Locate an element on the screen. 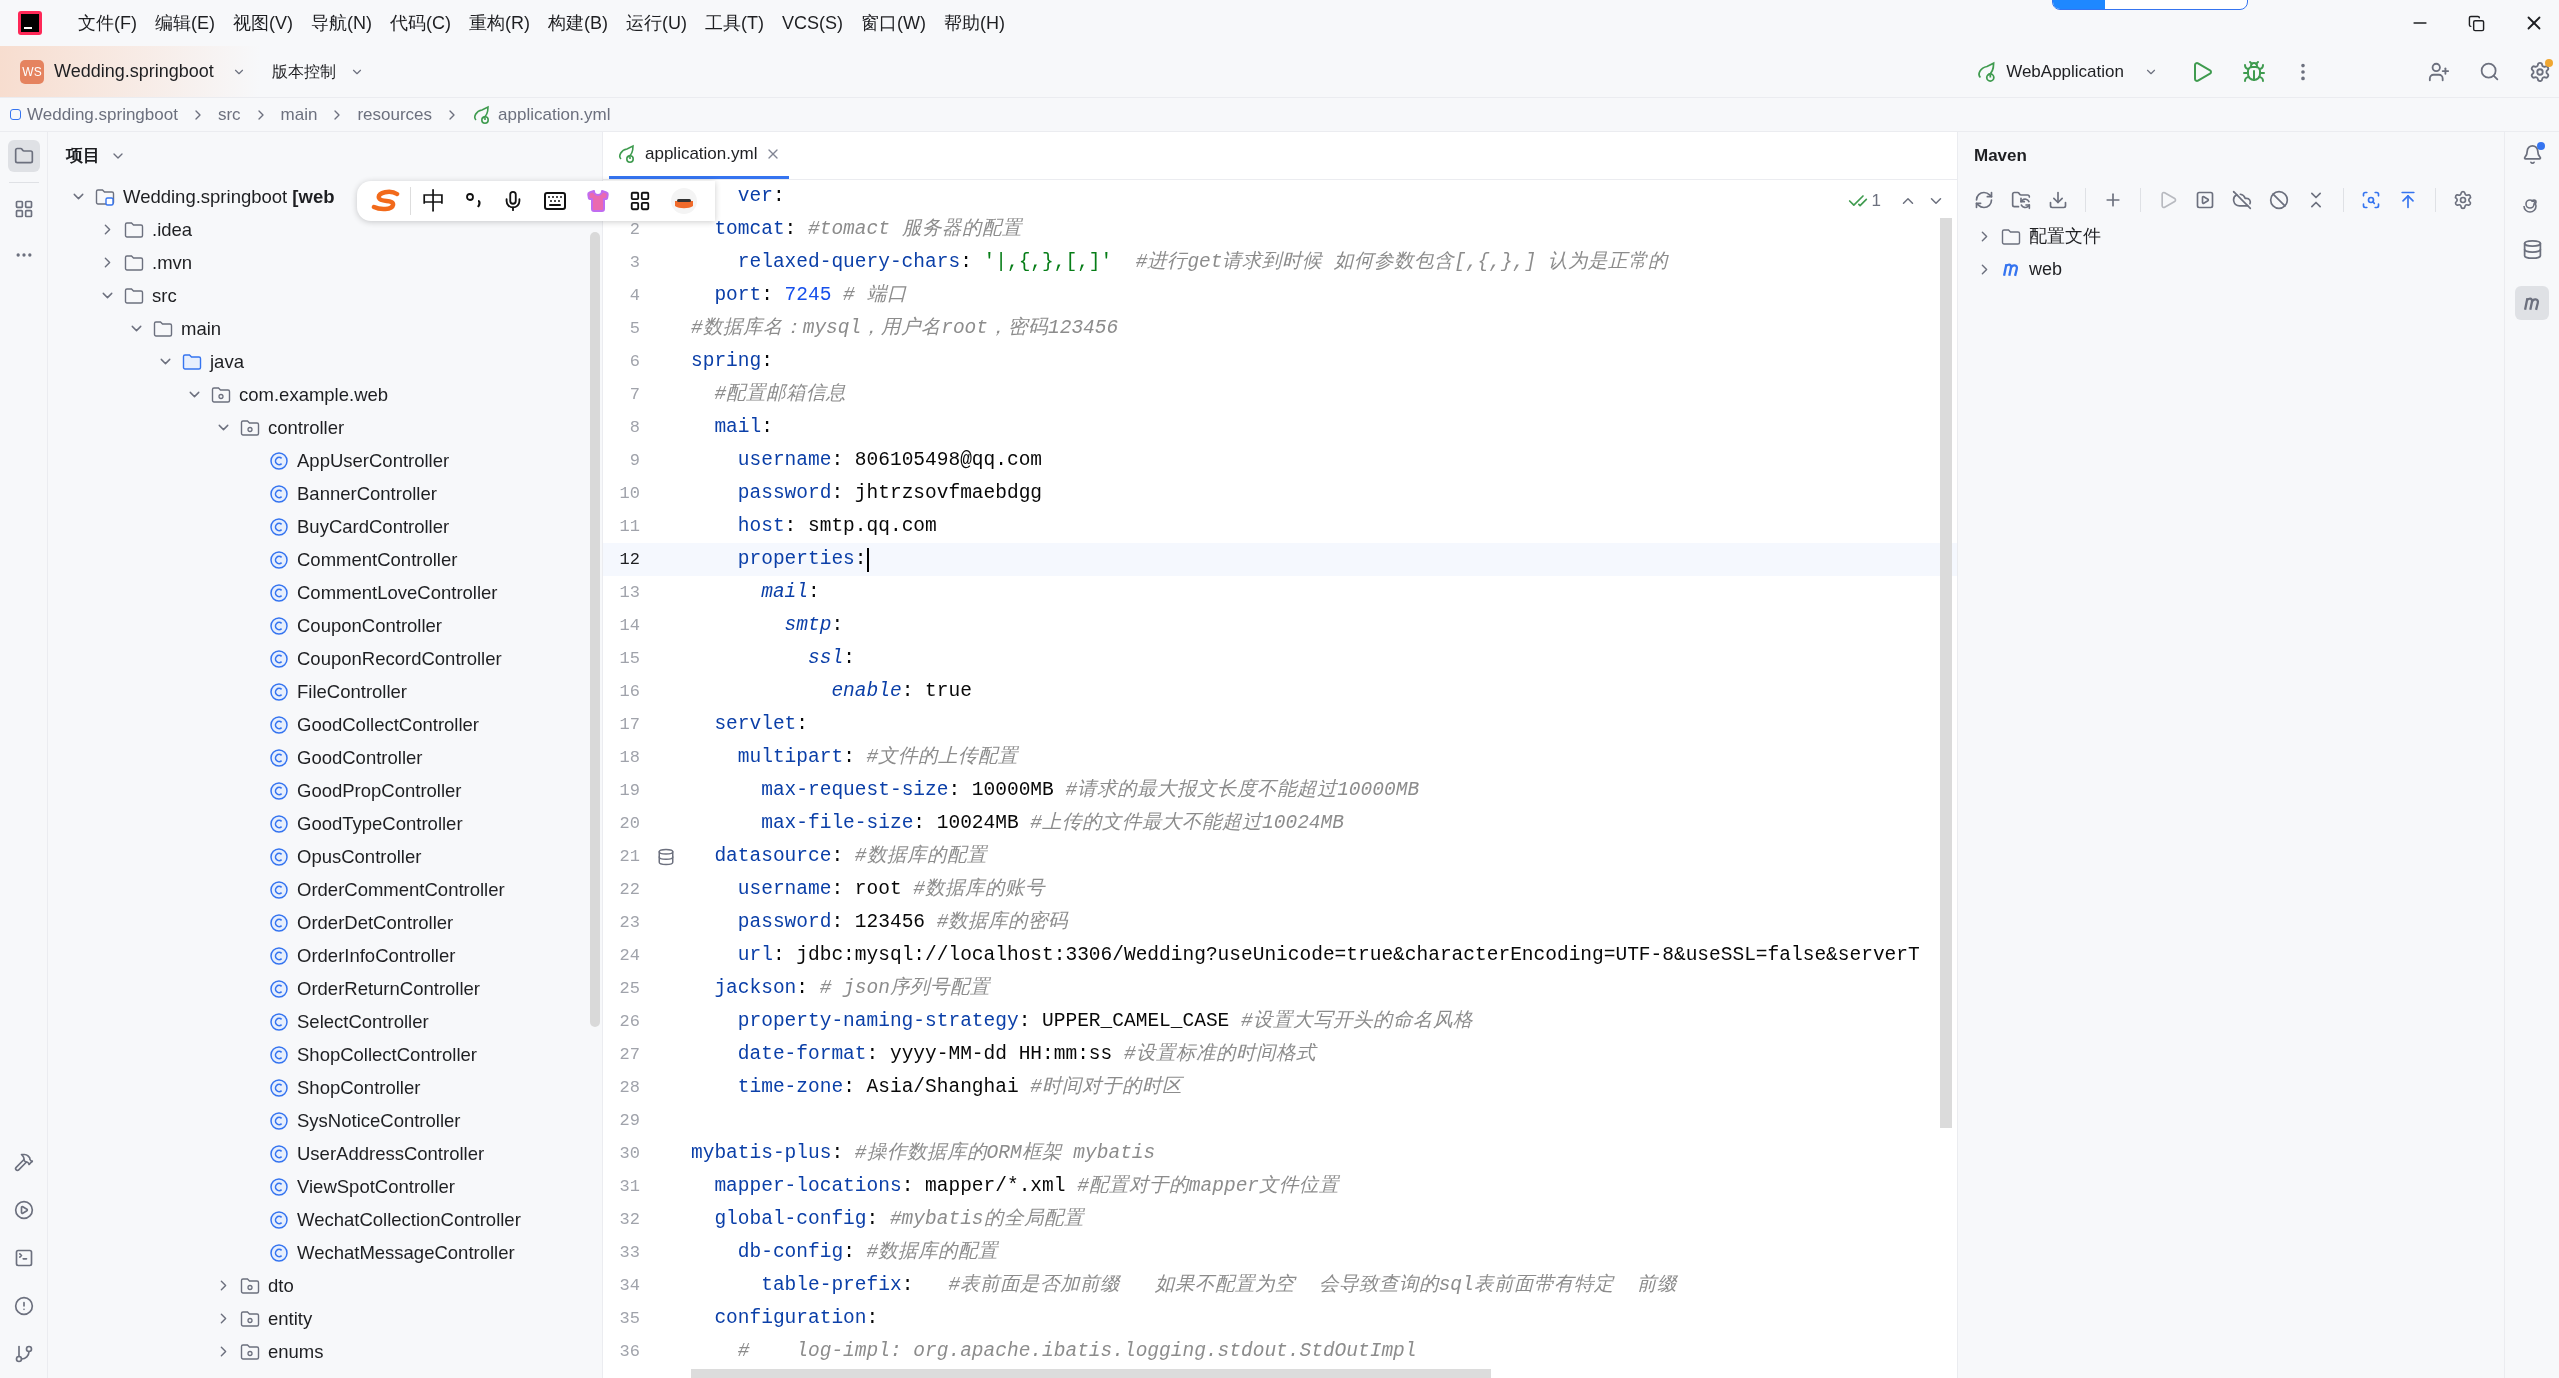 The height and width of the screenshot is (1378, 2559). input-mode: 中 is located at coordinates (434, 201).